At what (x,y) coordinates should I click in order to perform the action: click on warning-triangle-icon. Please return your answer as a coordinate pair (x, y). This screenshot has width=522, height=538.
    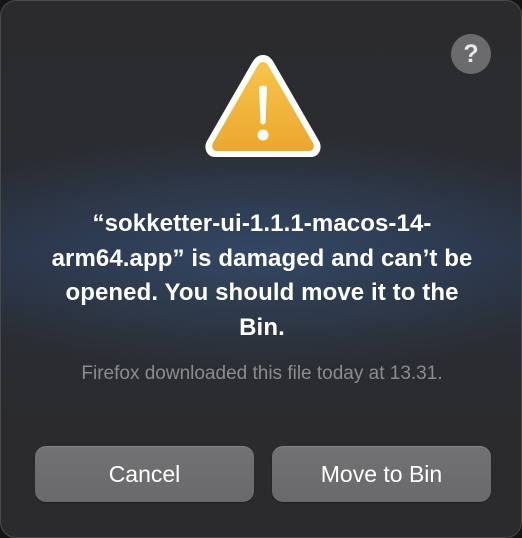
    Looking at the image, I should click on (263, 106).